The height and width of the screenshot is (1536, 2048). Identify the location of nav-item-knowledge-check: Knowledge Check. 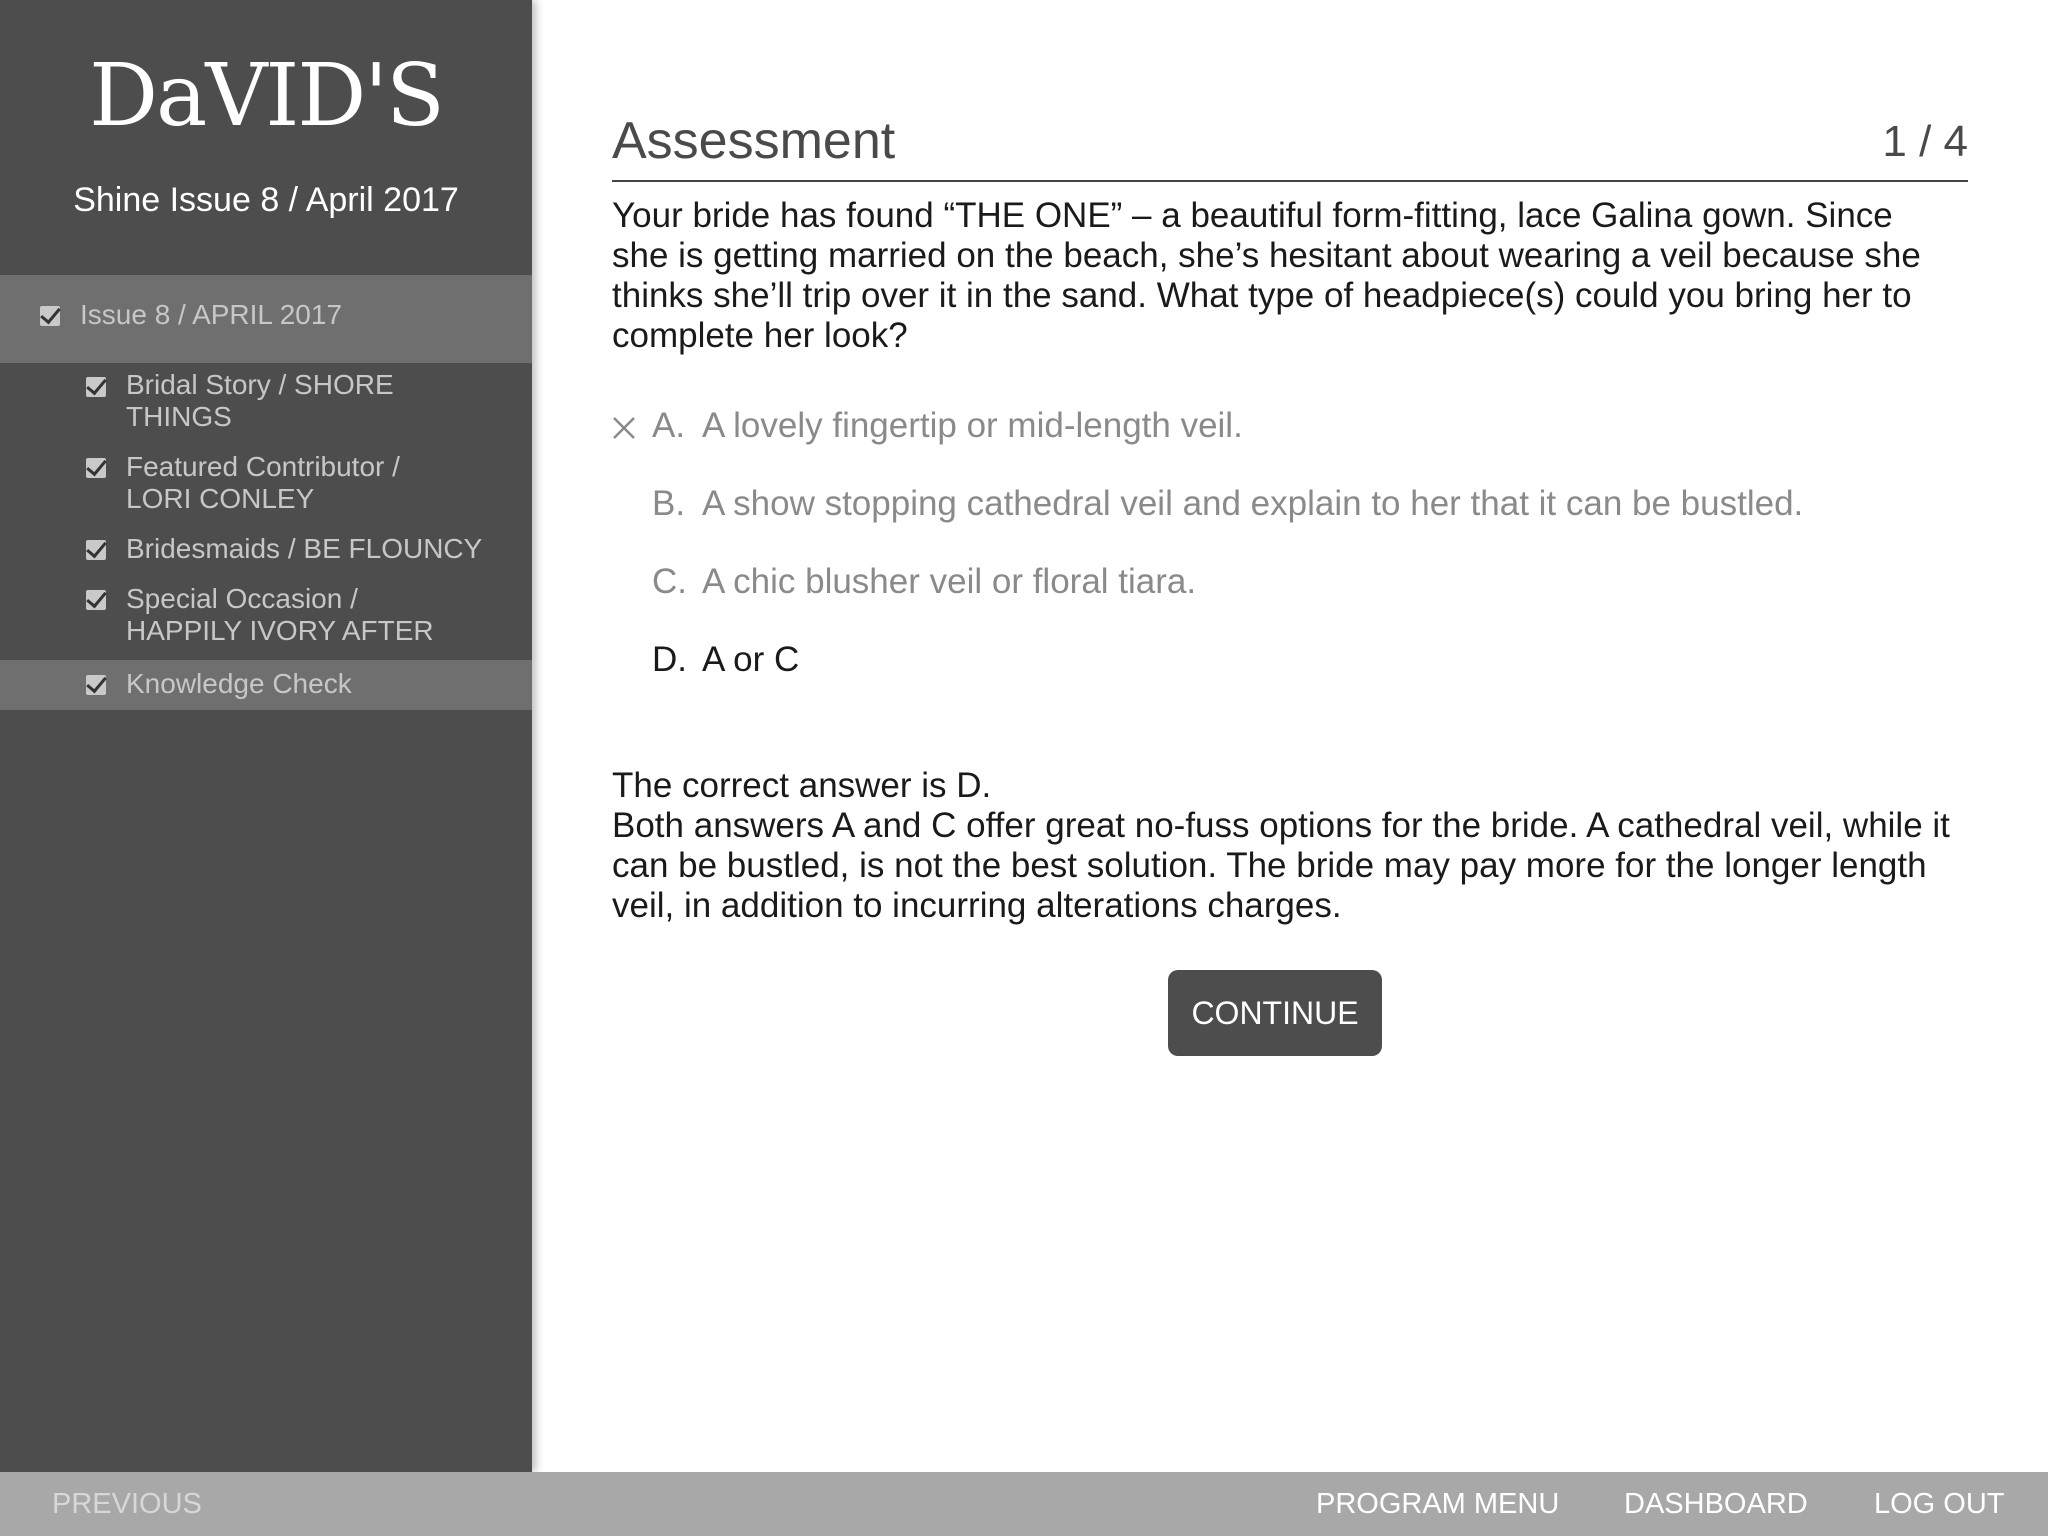
(266, 685).